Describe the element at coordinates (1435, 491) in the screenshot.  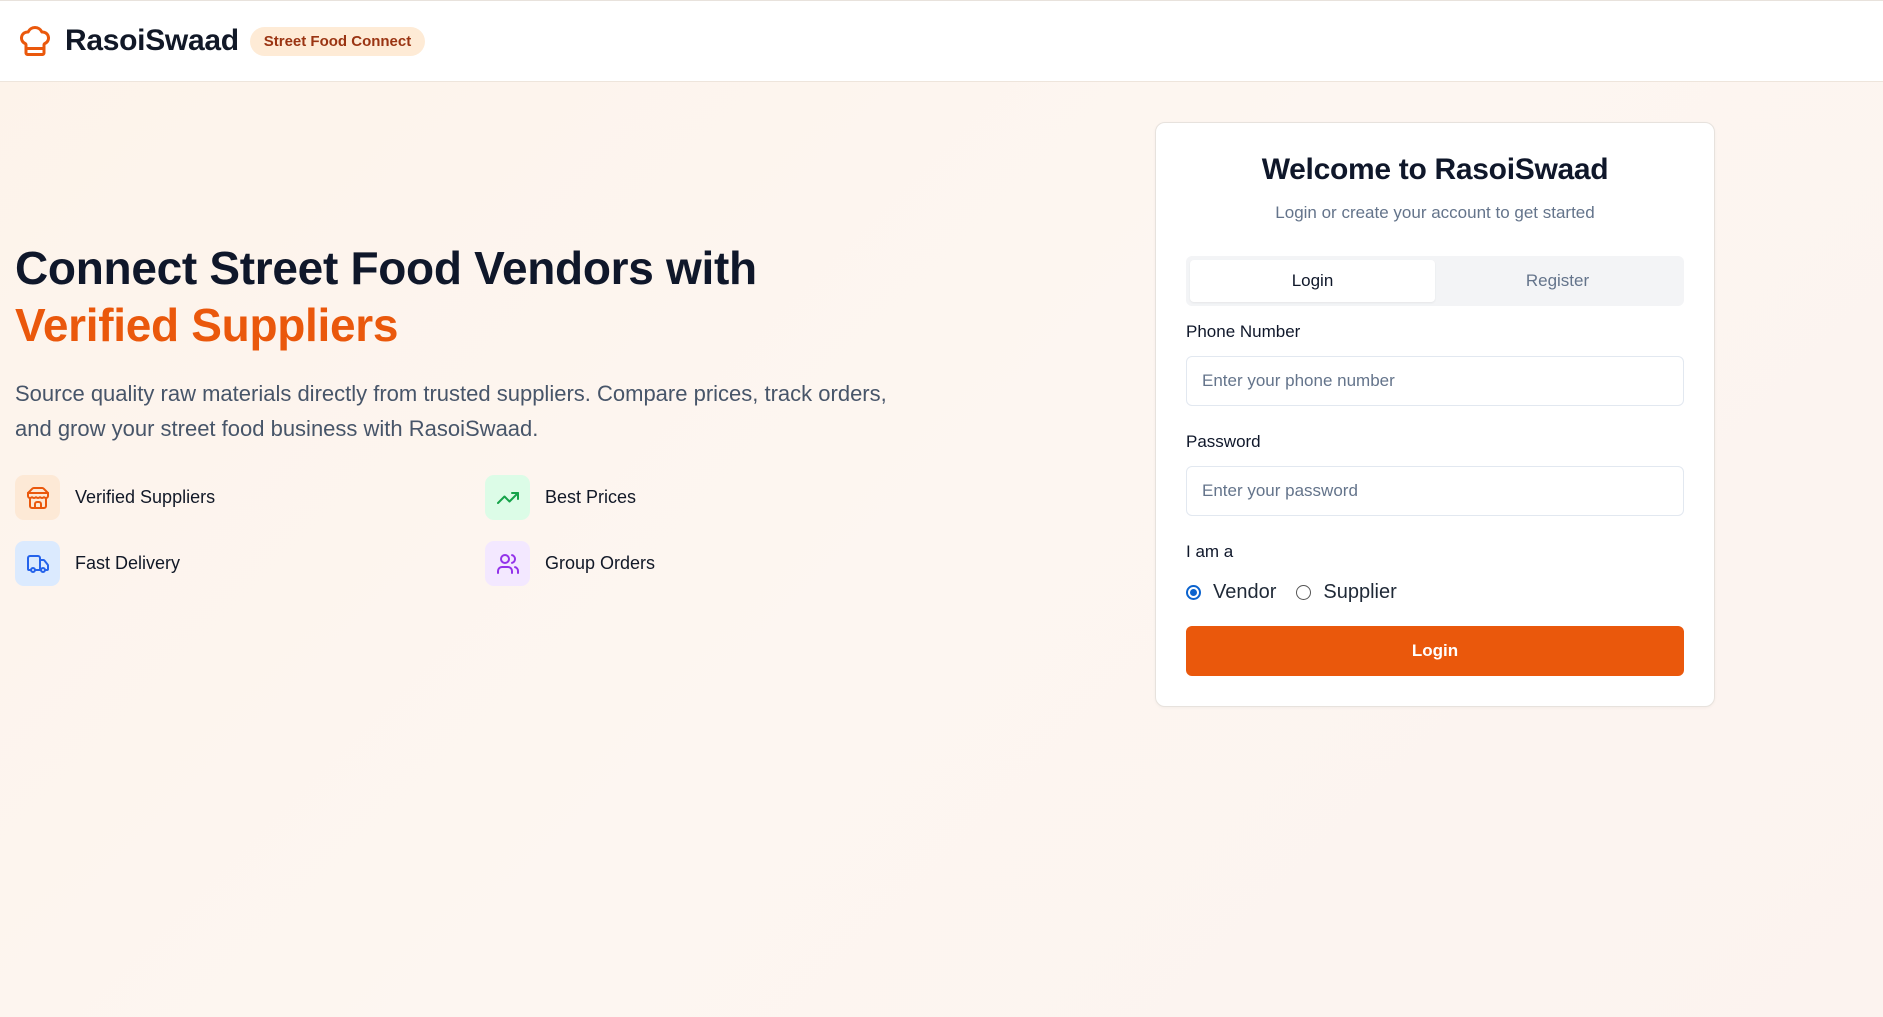
I see `password-input` at that location.